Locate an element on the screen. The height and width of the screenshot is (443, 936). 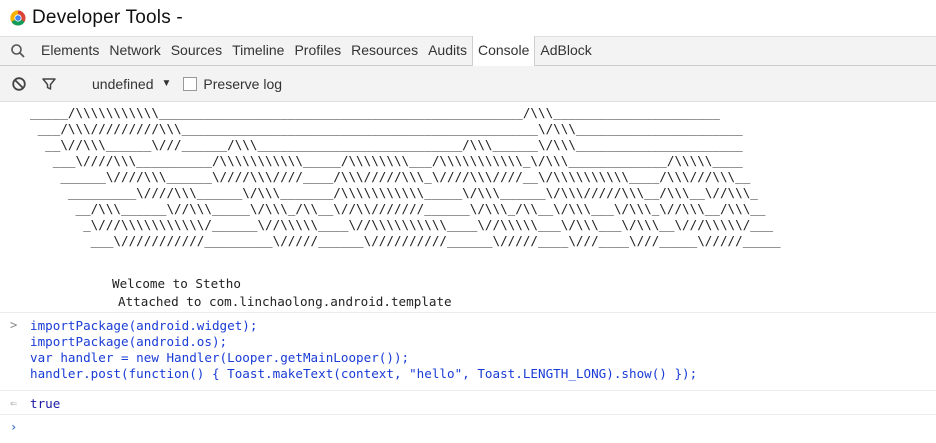
chrome-logo-icon is located at coordinates (18, 18).